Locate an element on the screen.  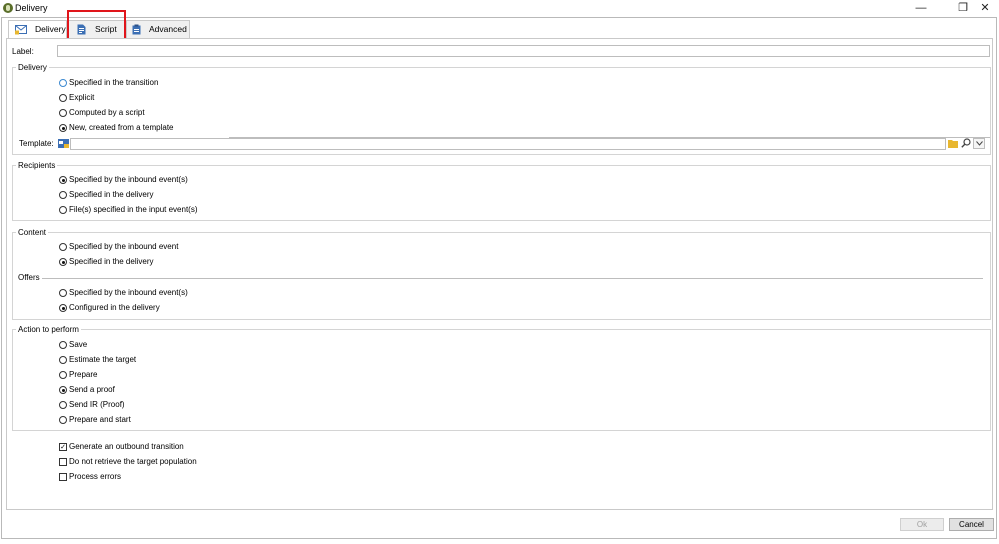
radio-specified-in-transition is located at coordinates (63, 83).